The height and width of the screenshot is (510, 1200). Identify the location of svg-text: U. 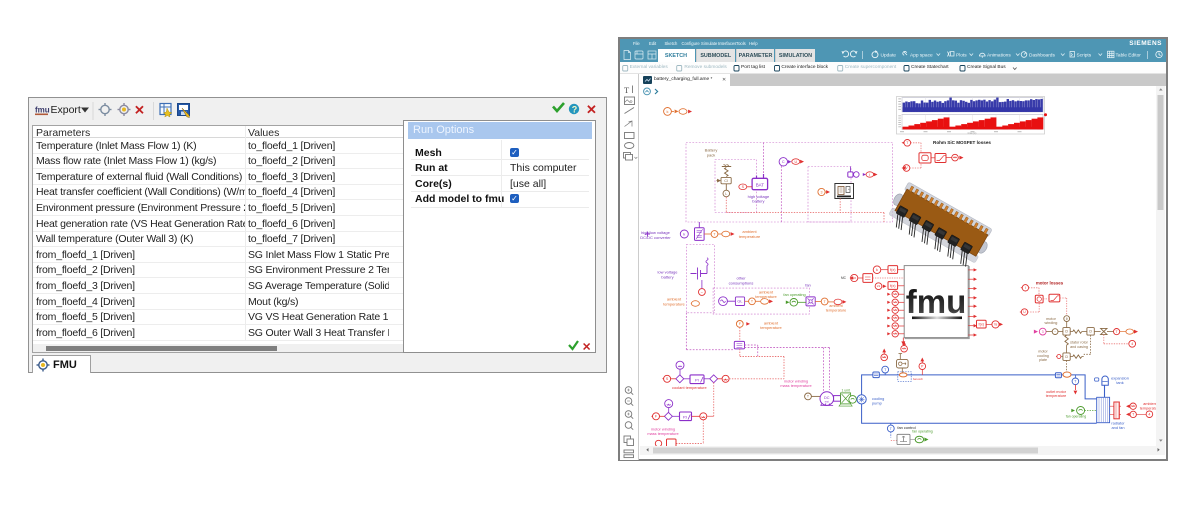
(795, 162).